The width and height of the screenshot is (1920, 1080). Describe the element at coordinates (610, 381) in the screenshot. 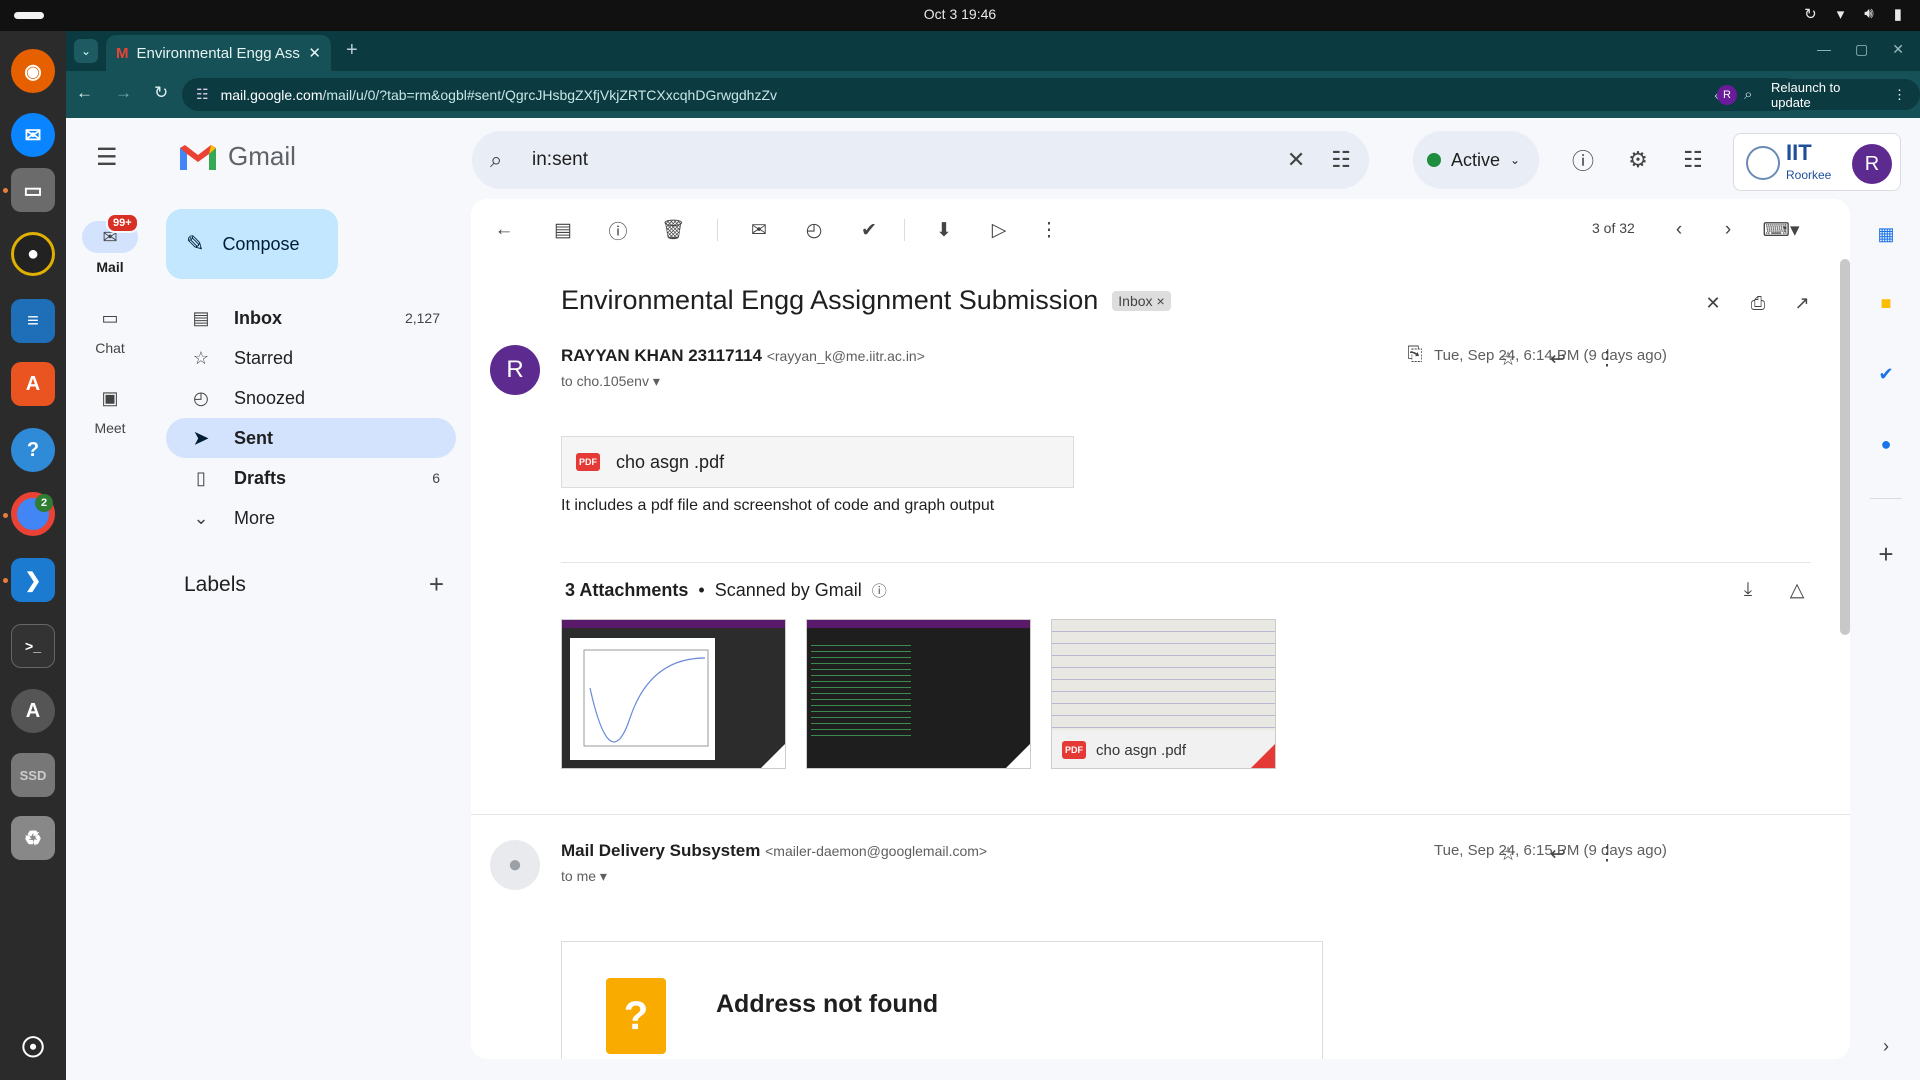

I see `recipient-line: to cho.105env ▾` at that location.